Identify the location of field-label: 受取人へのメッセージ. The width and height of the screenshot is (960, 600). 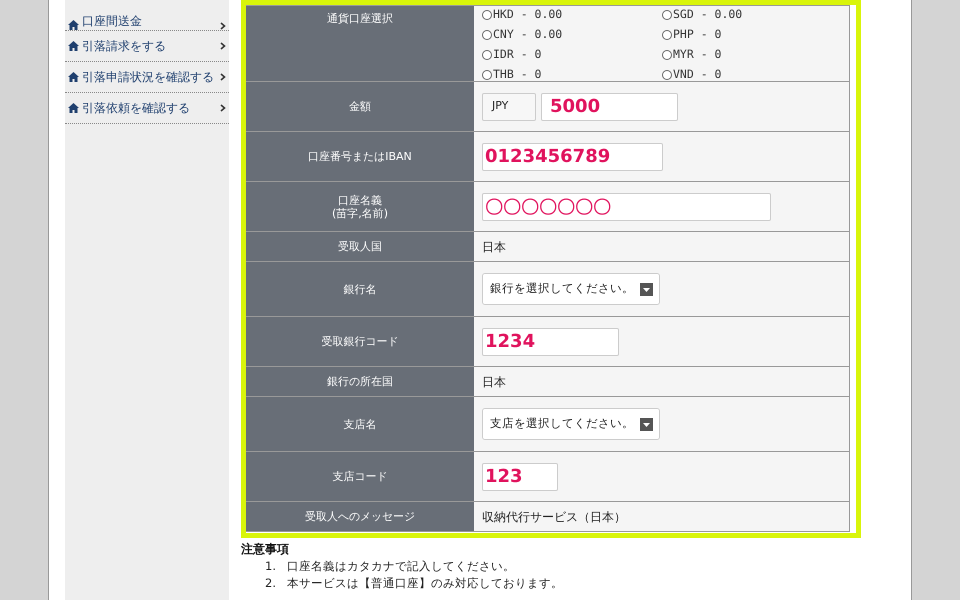
(360, 516).